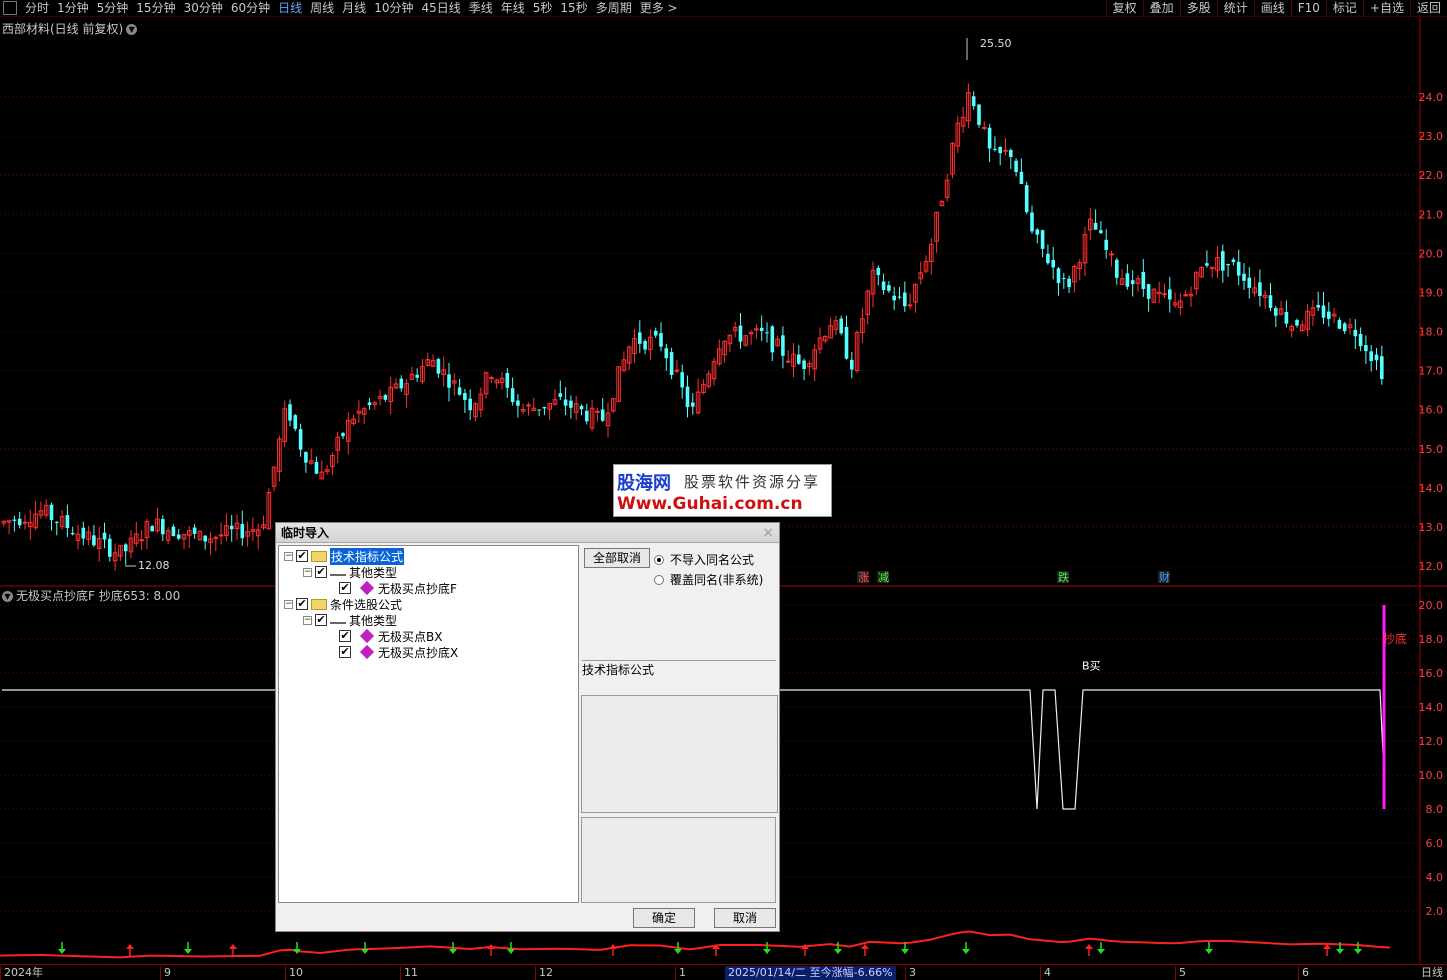 Image resolution: width=1447 pixels, height=980 pixels. I want to click on indicator-tick-label: 14.0, so click(1431, 707).